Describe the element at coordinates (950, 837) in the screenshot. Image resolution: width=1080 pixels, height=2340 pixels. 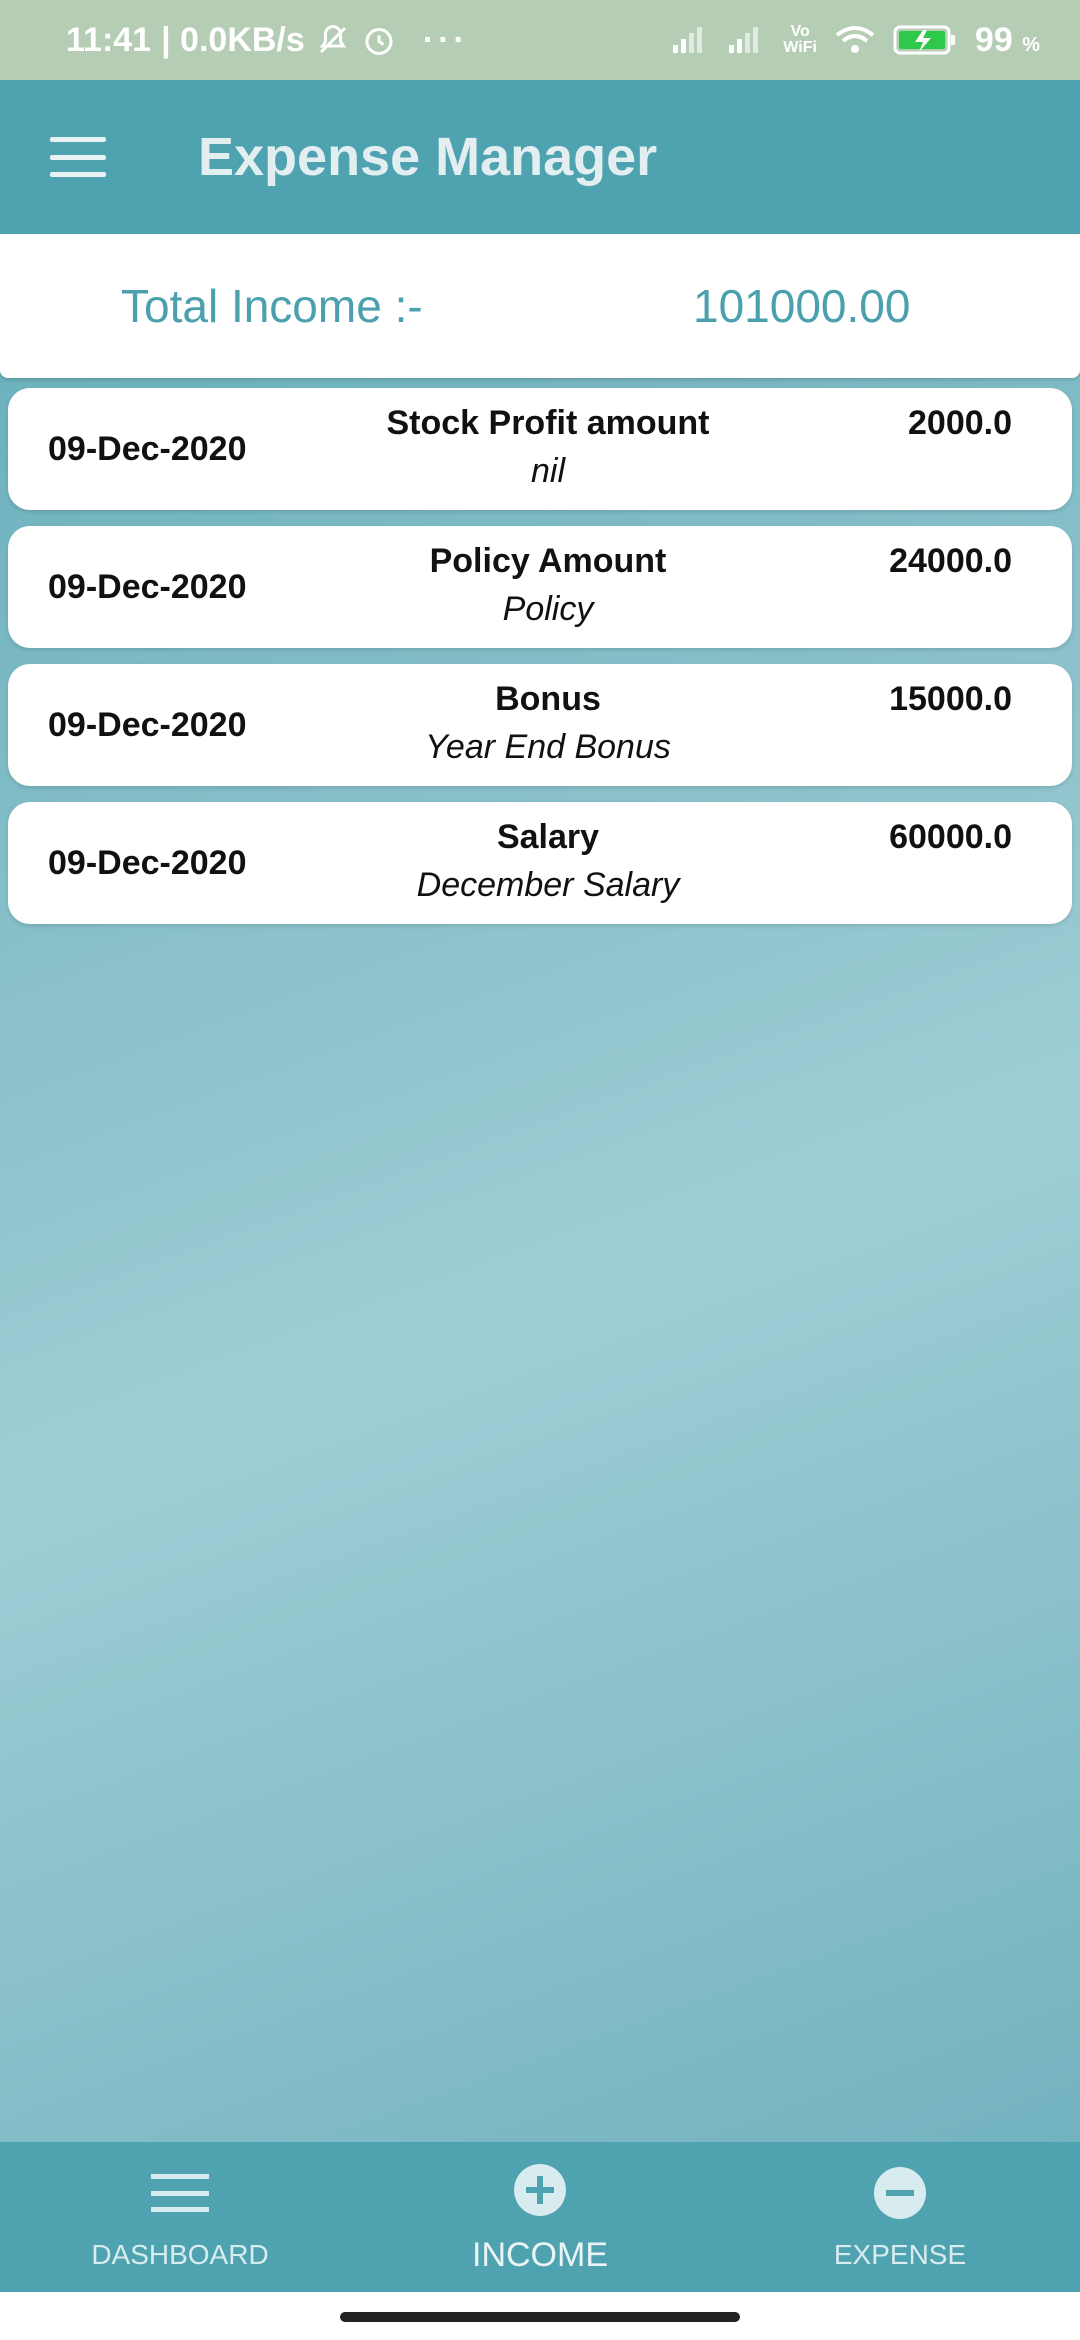
I see `entry-amount: 60000.0` at that location.